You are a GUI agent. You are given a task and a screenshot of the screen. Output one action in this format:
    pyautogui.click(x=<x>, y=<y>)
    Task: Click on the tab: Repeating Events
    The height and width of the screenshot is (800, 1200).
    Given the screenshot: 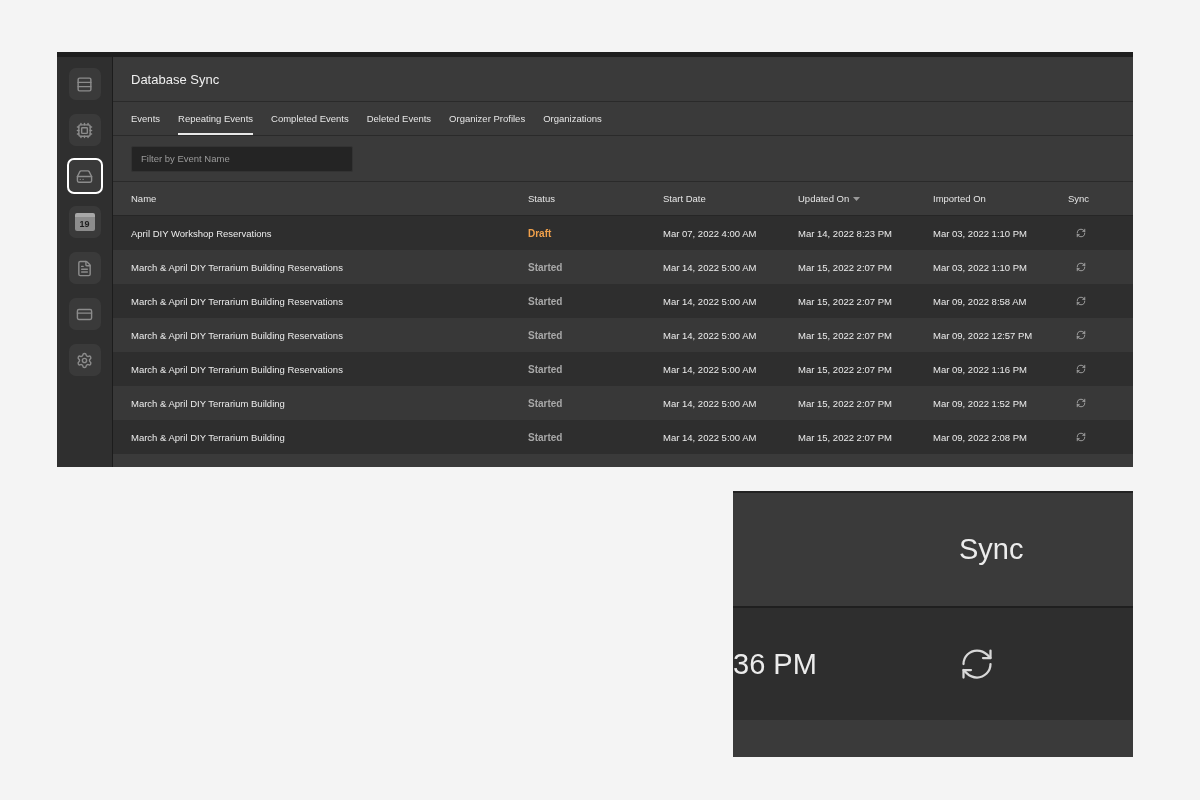 What is the action you would take?
    pyautogui.click(x=216, y=119)
    